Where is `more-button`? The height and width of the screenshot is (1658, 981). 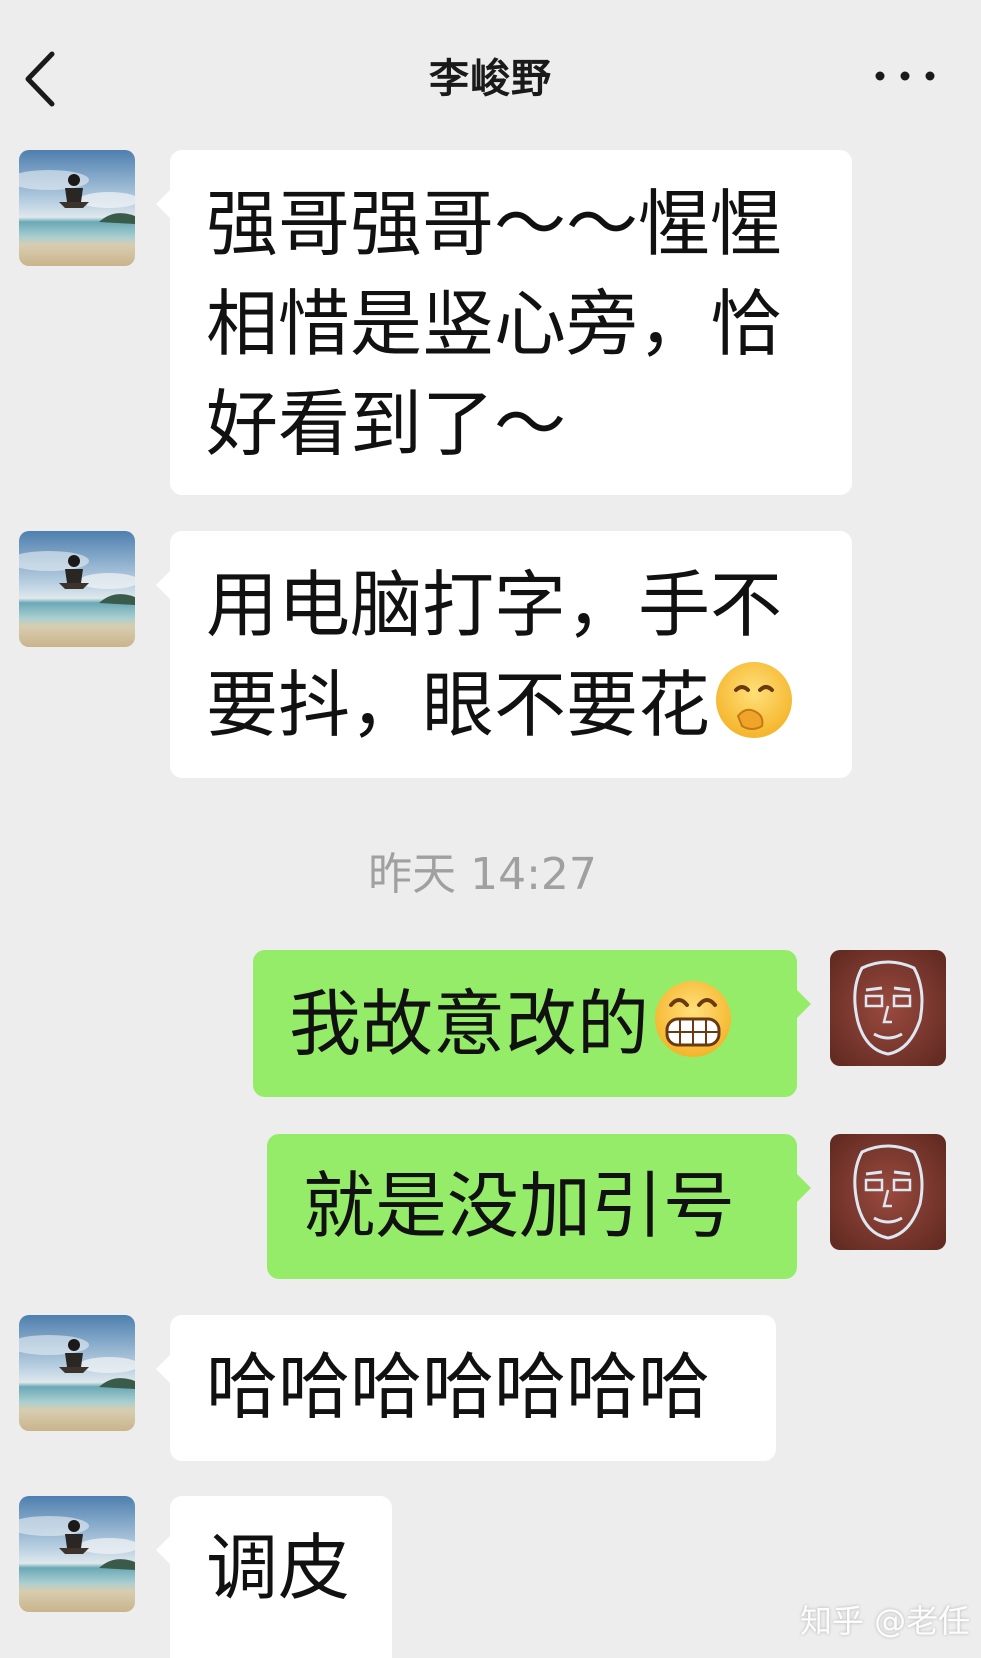
more-button is located at coordinates (905, 76).